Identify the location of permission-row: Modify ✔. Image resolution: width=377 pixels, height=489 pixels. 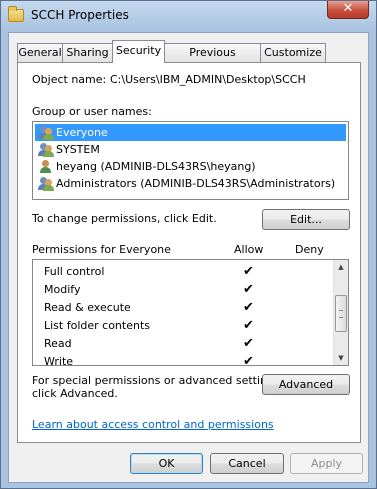
(183, 290).